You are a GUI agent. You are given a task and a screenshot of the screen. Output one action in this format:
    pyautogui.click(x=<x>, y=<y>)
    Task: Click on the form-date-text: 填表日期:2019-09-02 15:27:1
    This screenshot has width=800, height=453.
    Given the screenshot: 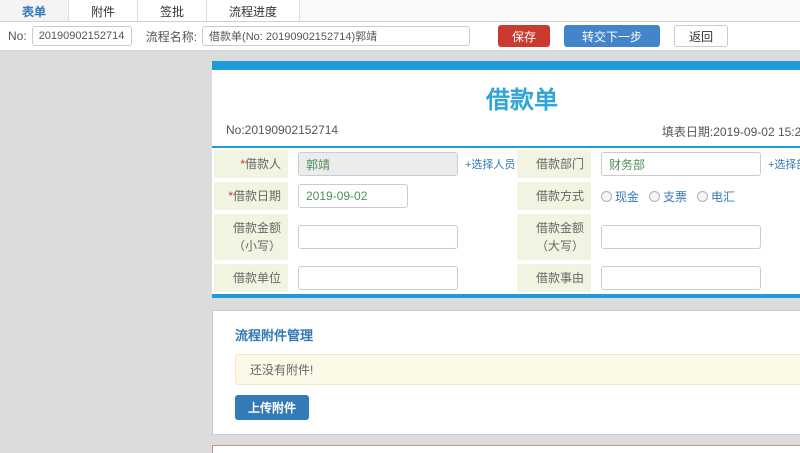 What is the action you would take?
    pyautogui.click(x=730, y=132)
    